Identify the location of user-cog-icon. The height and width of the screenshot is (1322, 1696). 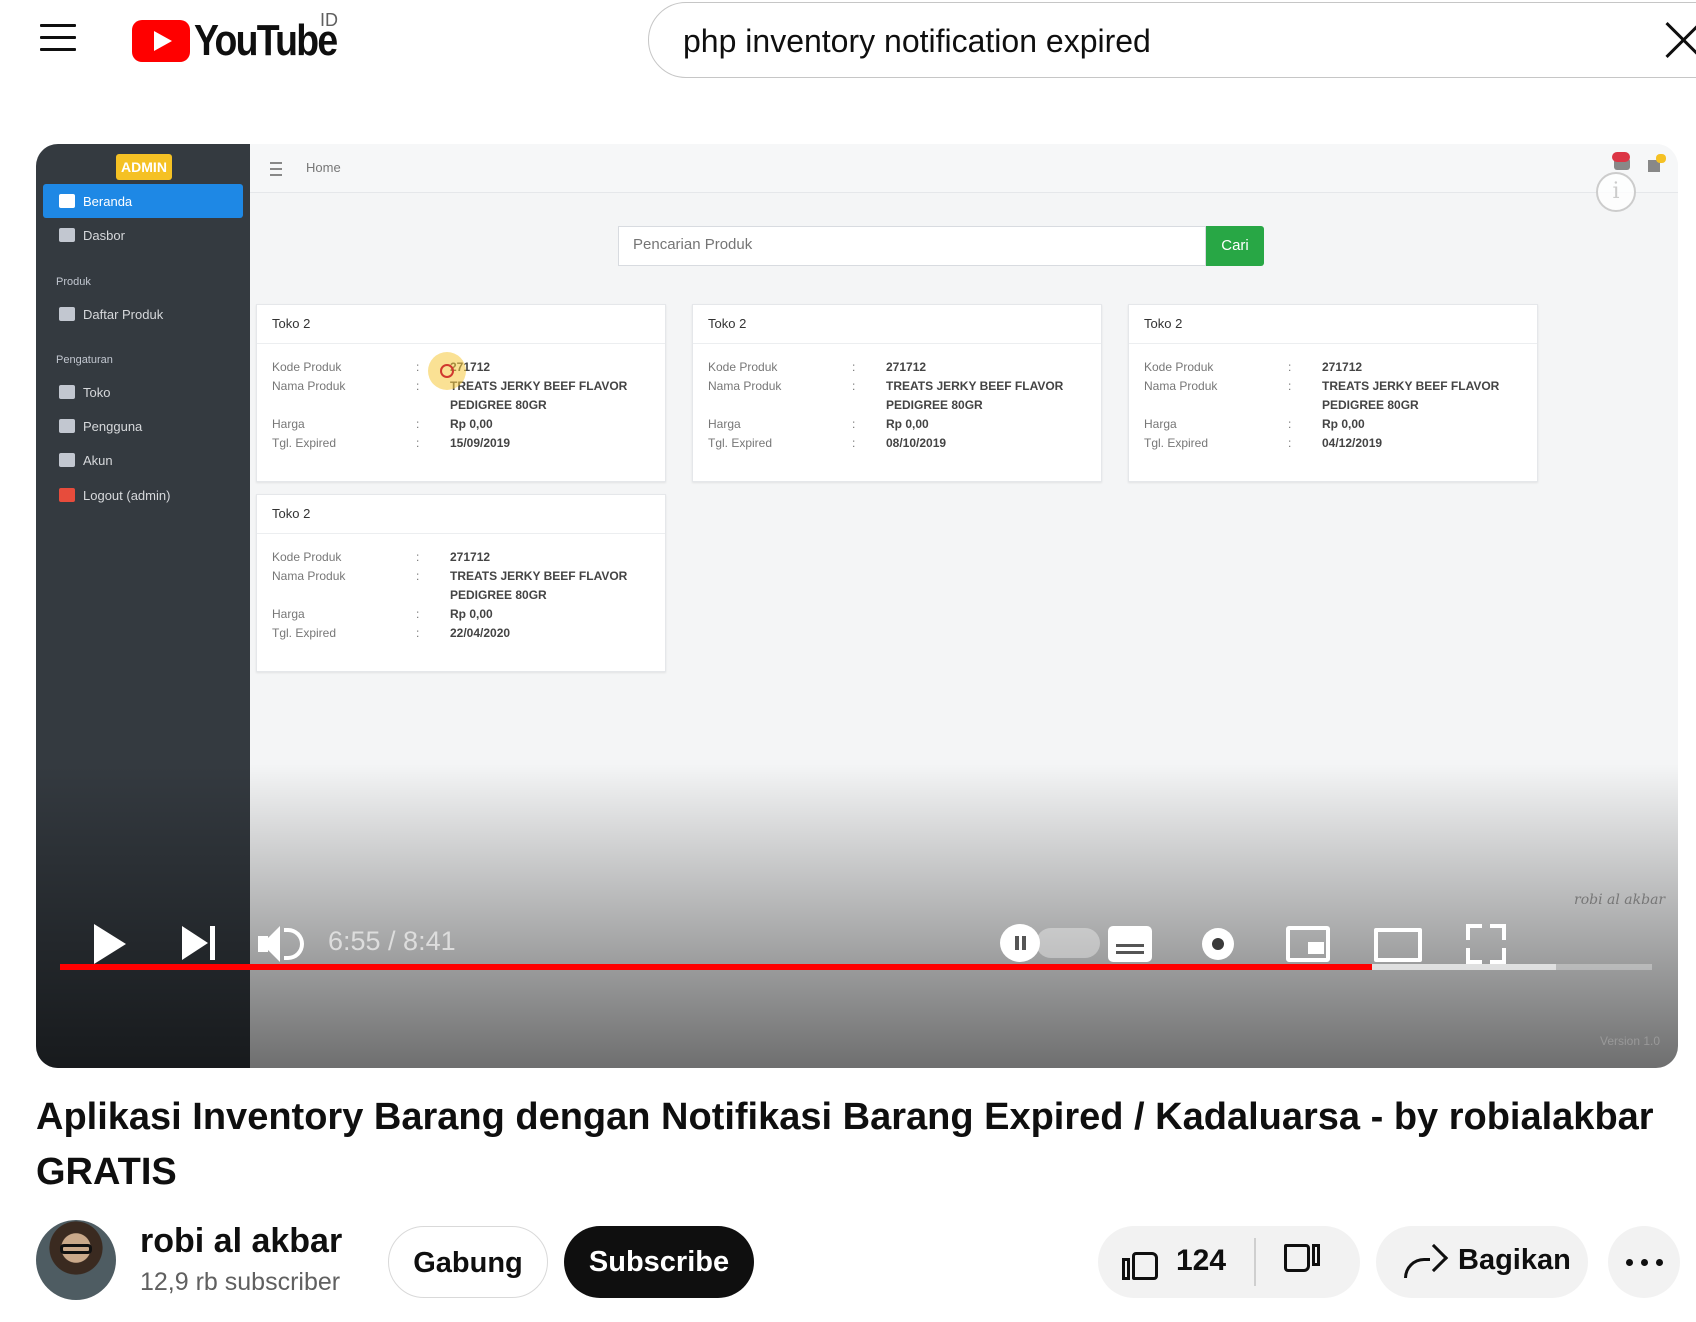
(67, 460).